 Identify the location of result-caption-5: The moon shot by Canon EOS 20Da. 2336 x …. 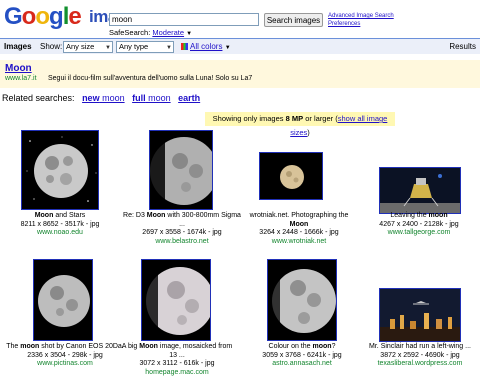
(65, 356).